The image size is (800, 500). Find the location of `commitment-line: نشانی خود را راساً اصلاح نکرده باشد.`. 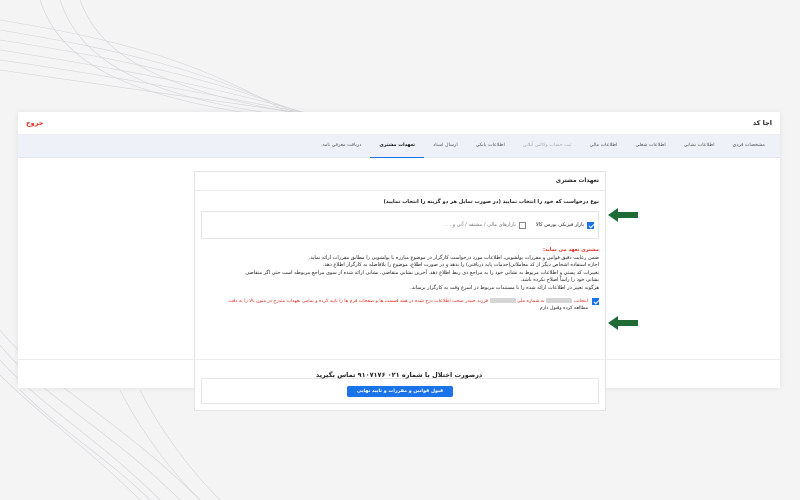

commitment-line: نشانی خود را راساً اصلاح نکرده باشد. is located at coordinates (559, 280).